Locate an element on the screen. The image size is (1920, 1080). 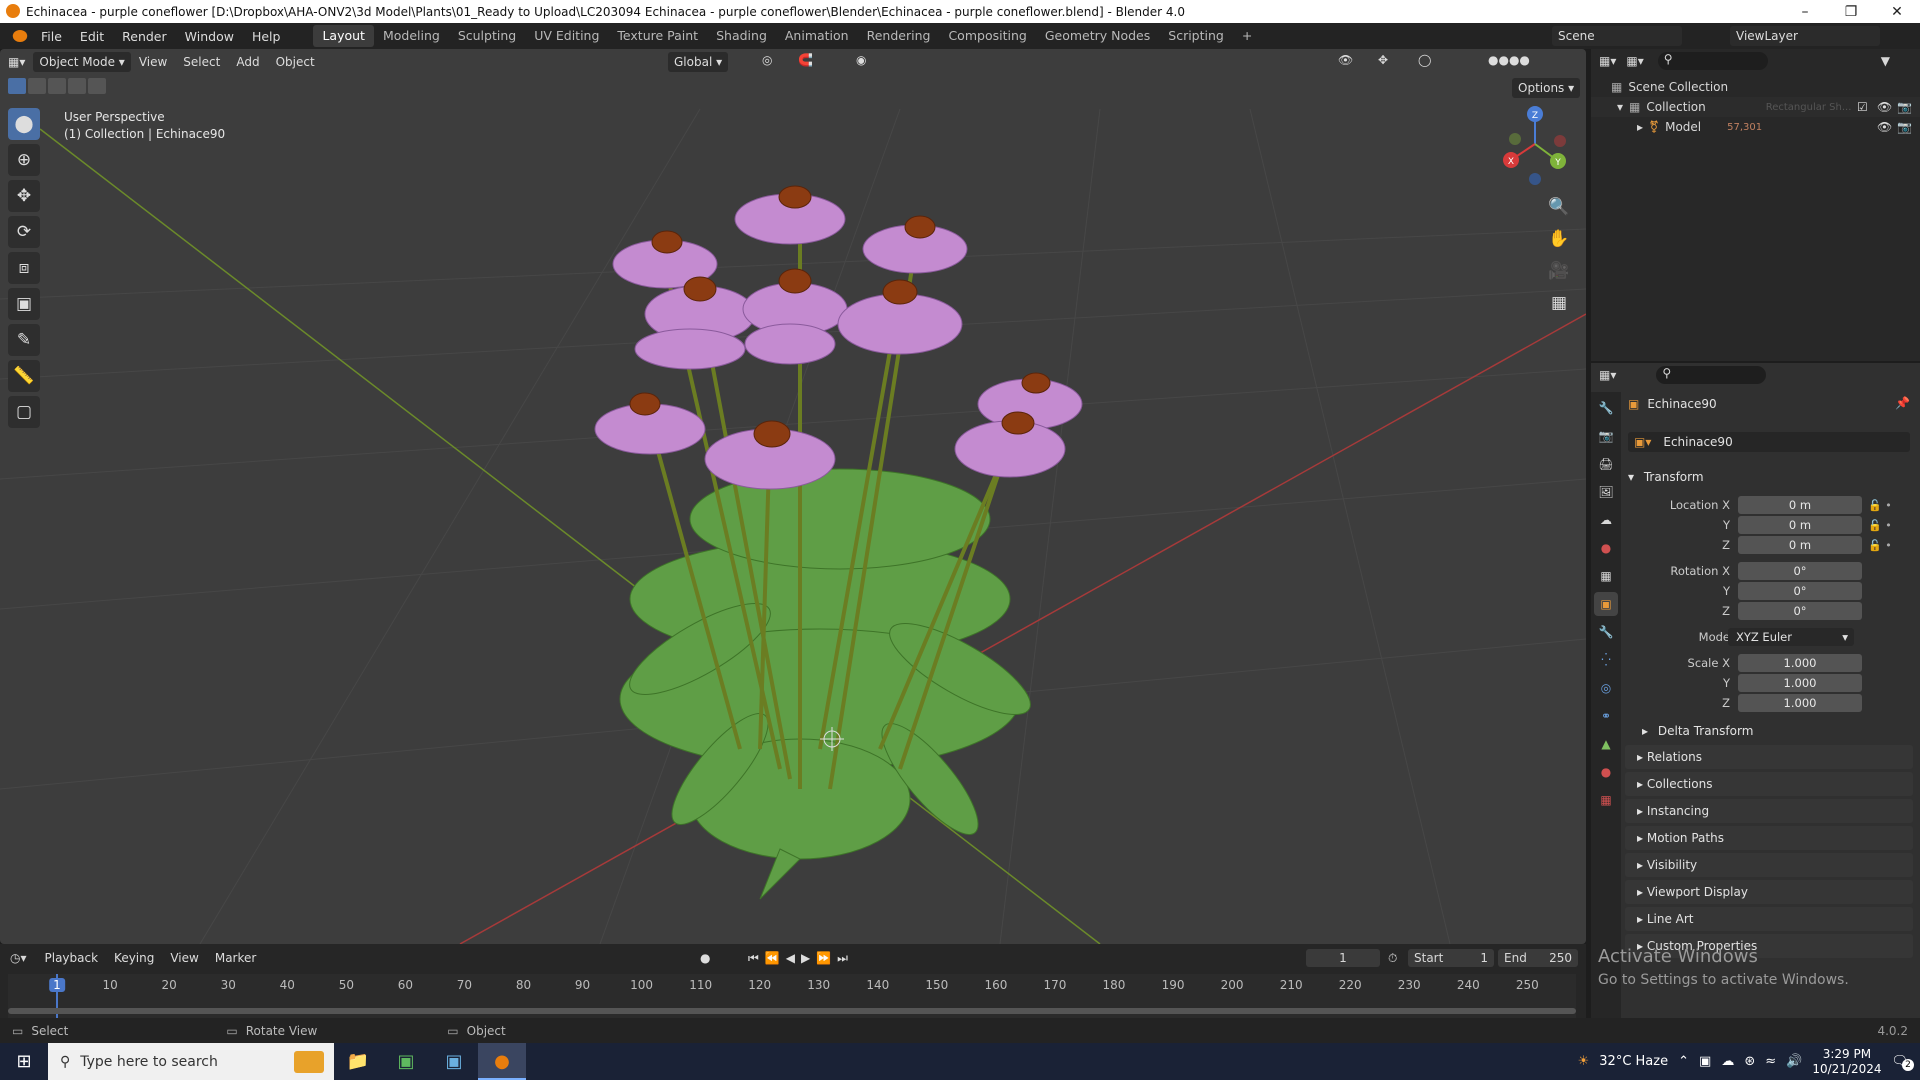
section-collections: ▸ Collections is located at coordinates (1769, 784).